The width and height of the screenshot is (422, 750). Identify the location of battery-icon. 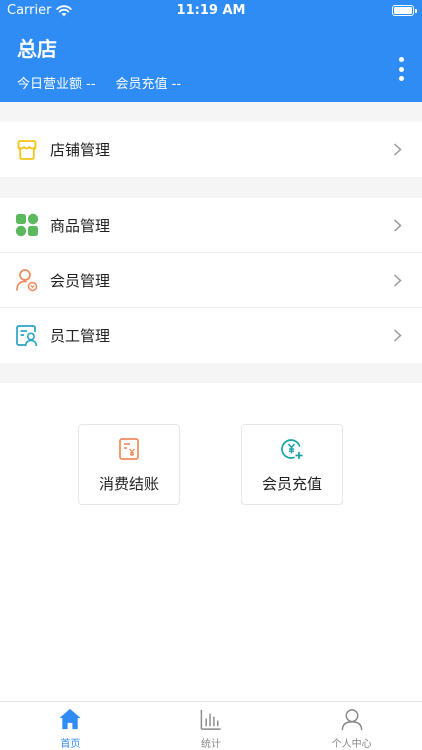
(404, 10).